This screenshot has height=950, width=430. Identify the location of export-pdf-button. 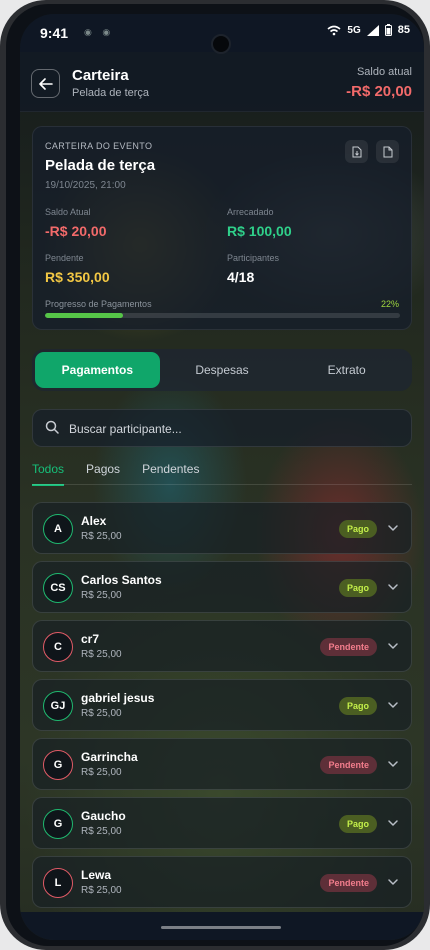
(356, 151).